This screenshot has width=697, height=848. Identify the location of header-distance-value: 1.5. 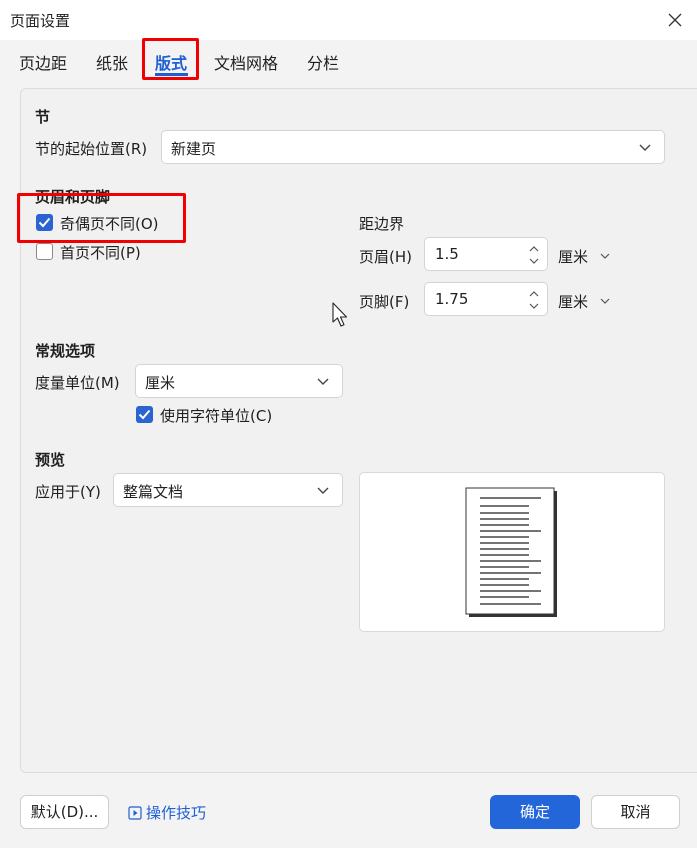
(447, 254).